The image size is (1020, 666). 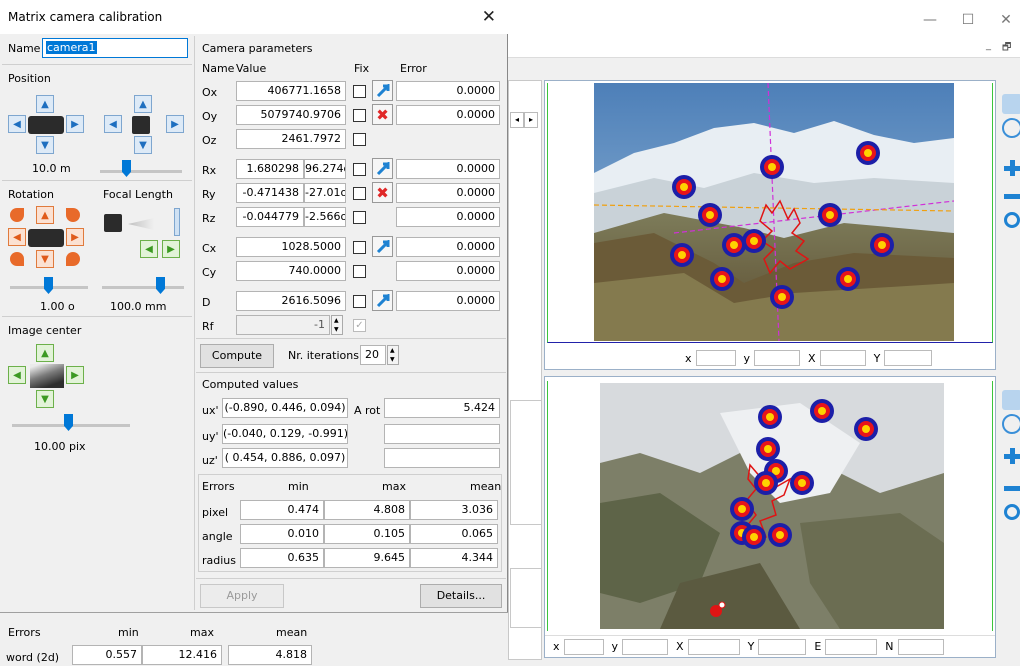 What do you see at coordinates (113, 124) in the screenshot?
I see `move-back-left-button: ◀` at bounding box center [113, 124].